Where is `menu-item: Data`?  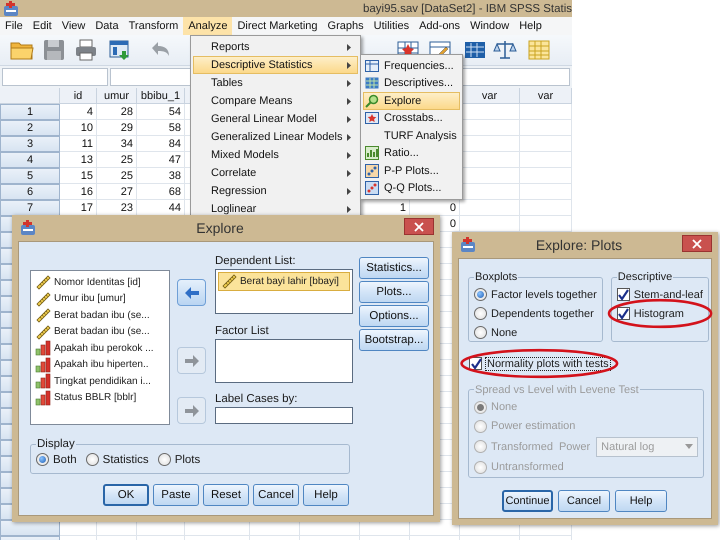
menu-item: Data is located at coordinates (107, 26).